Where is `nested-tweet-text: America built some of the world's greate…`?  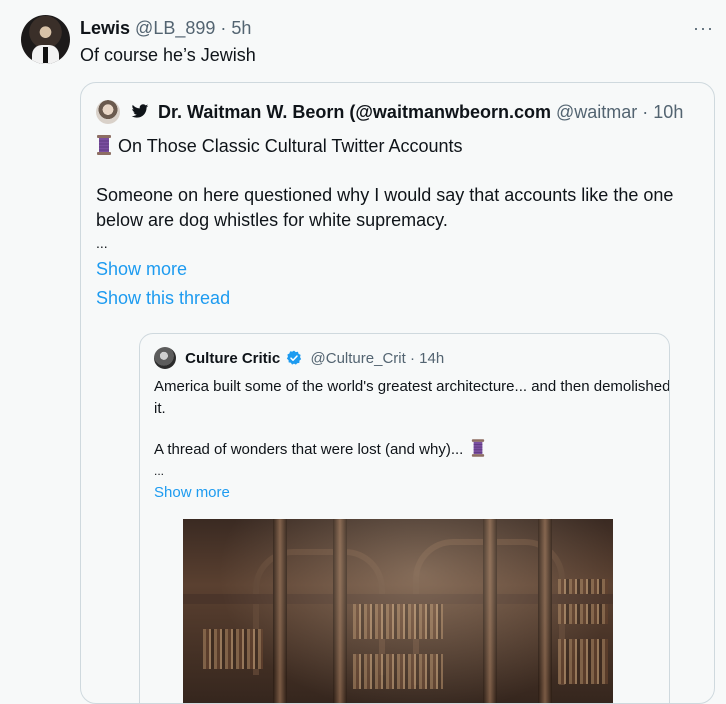
nested-tweet-text: America built some of the world's greate… is located at coordinates (412, 397).